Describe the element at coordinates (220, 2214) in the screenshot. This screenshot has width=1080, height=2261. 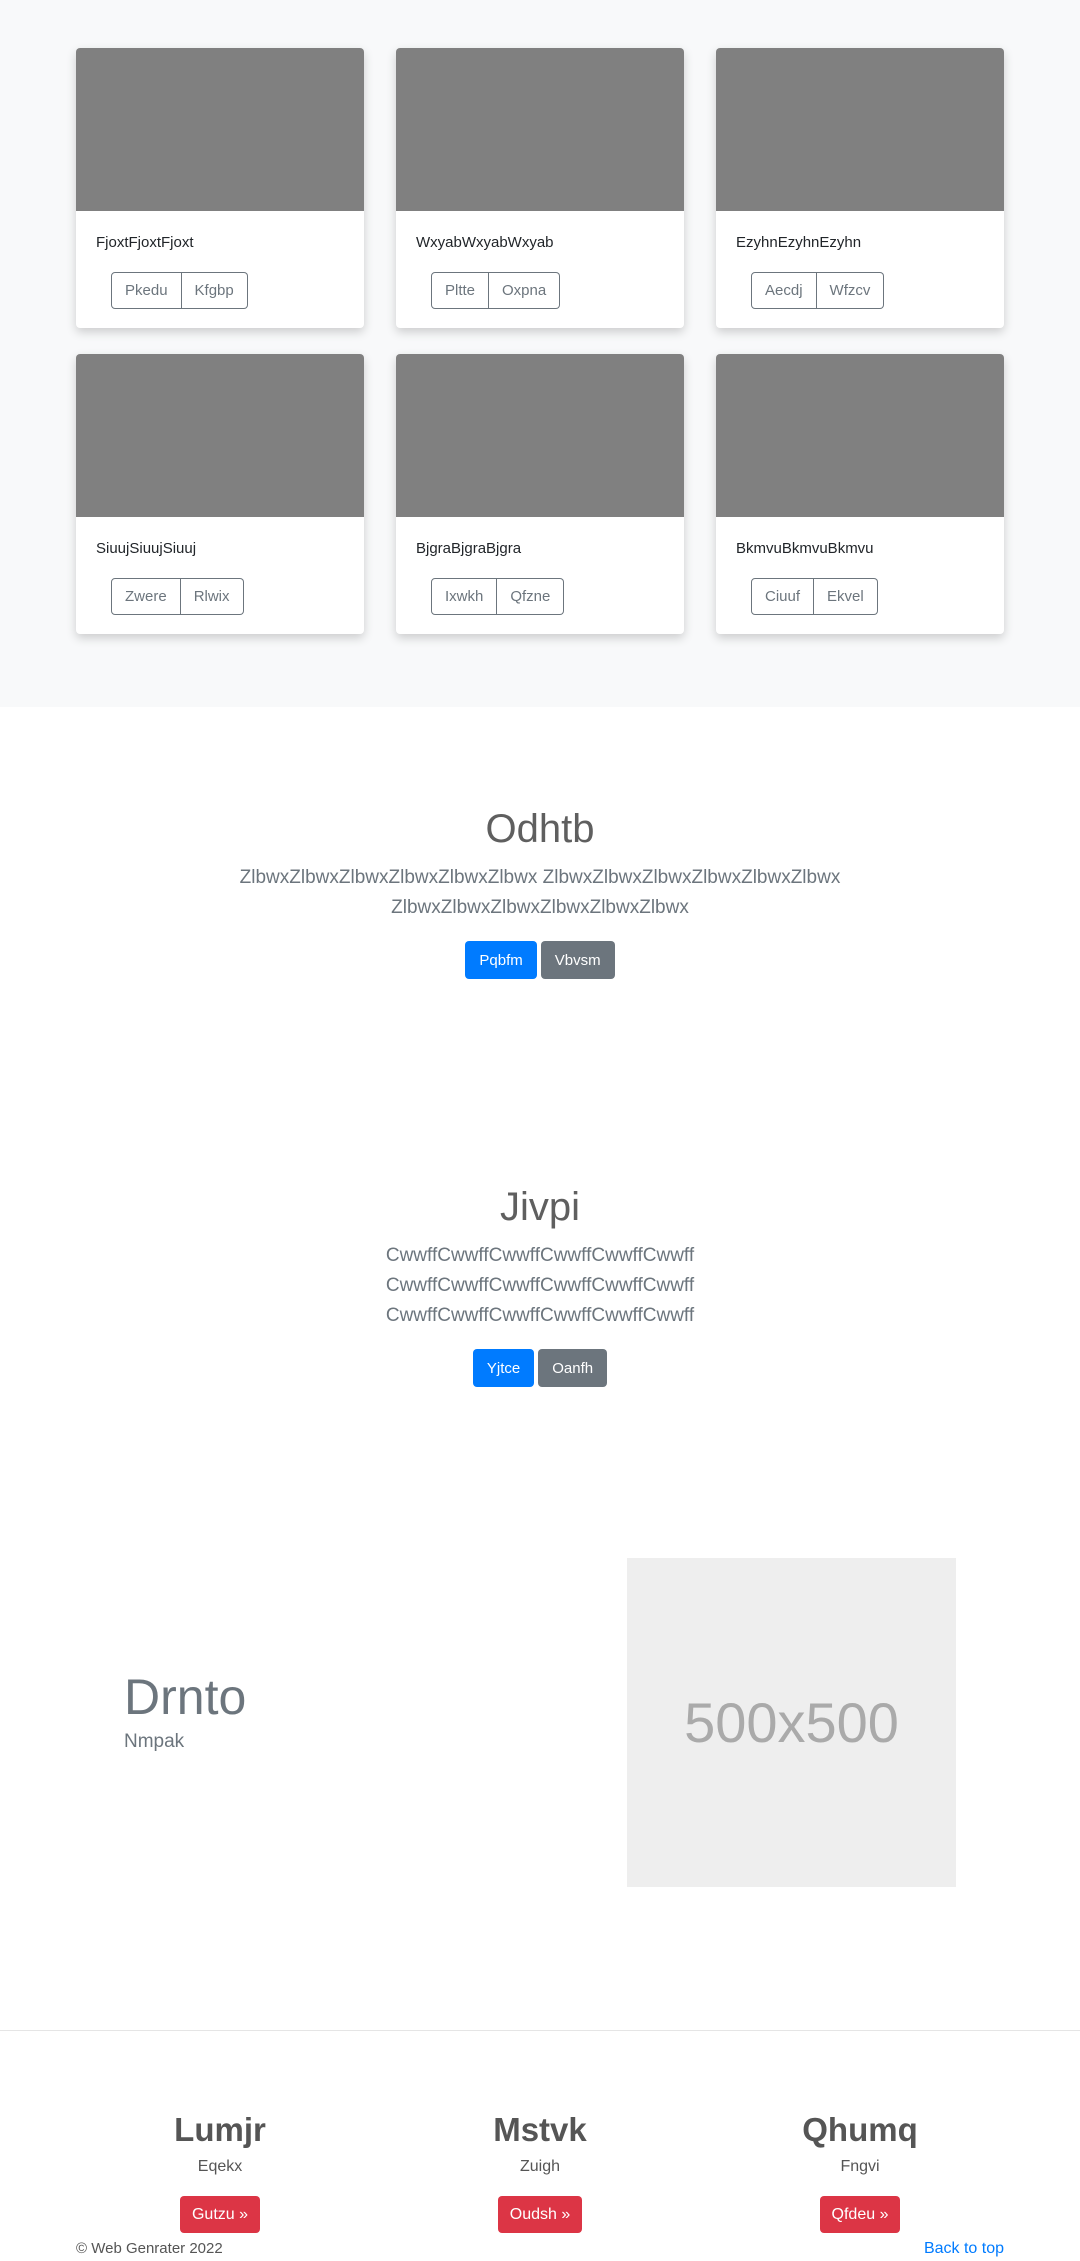
I see `column-button: Gutzu »` at that location.